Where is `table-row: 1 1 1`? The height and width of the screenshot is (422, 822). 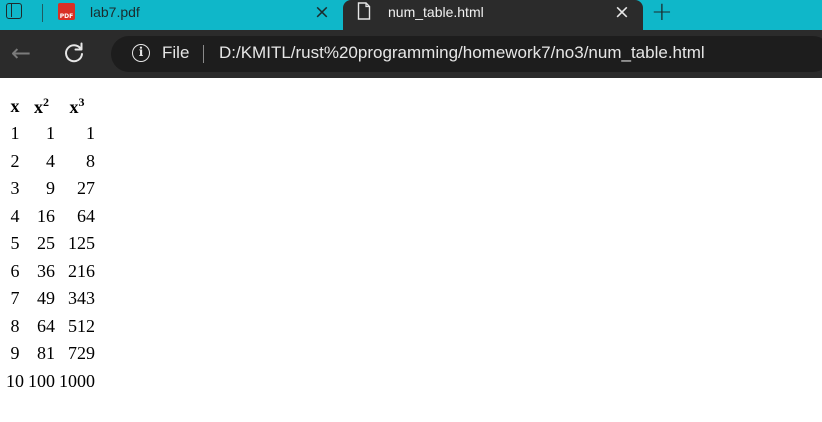
table-row: 1 1 1 is located at coordinates (50, 134).